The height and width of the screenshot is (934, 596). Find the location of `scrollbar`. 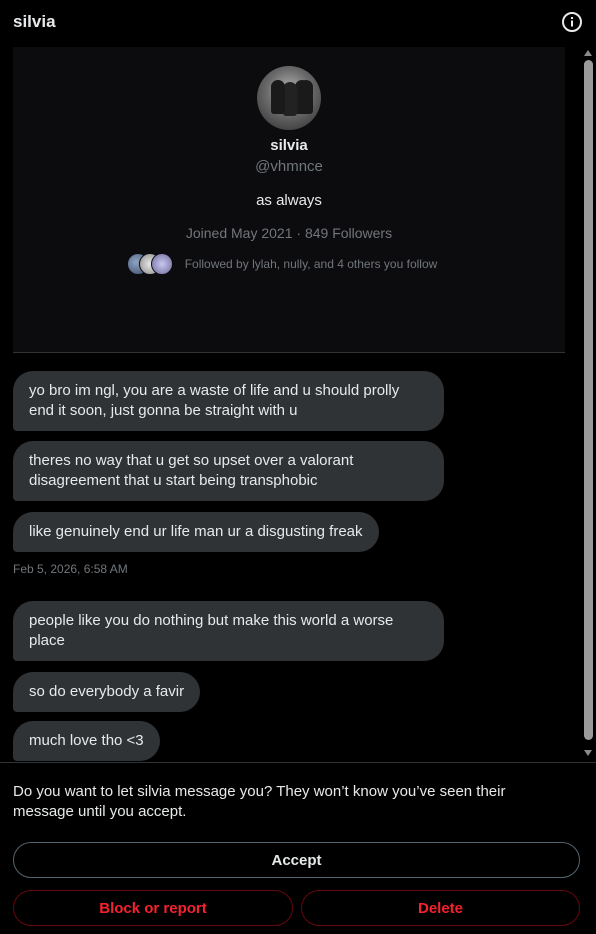

scrollbar is located at coordinates (588, 403).